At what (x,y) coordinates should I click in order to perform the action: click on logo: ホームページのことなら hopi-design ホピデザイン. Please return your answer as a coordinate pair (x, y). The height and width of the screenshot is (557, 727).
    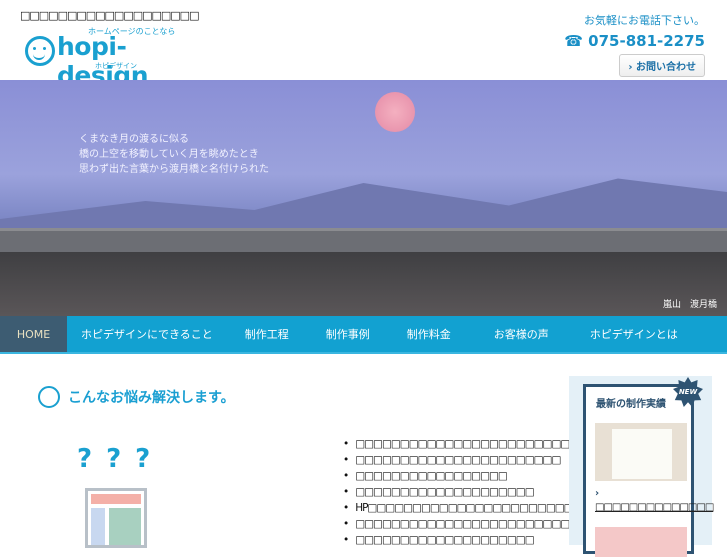
    Looking at the image, I should click on (110, 58).